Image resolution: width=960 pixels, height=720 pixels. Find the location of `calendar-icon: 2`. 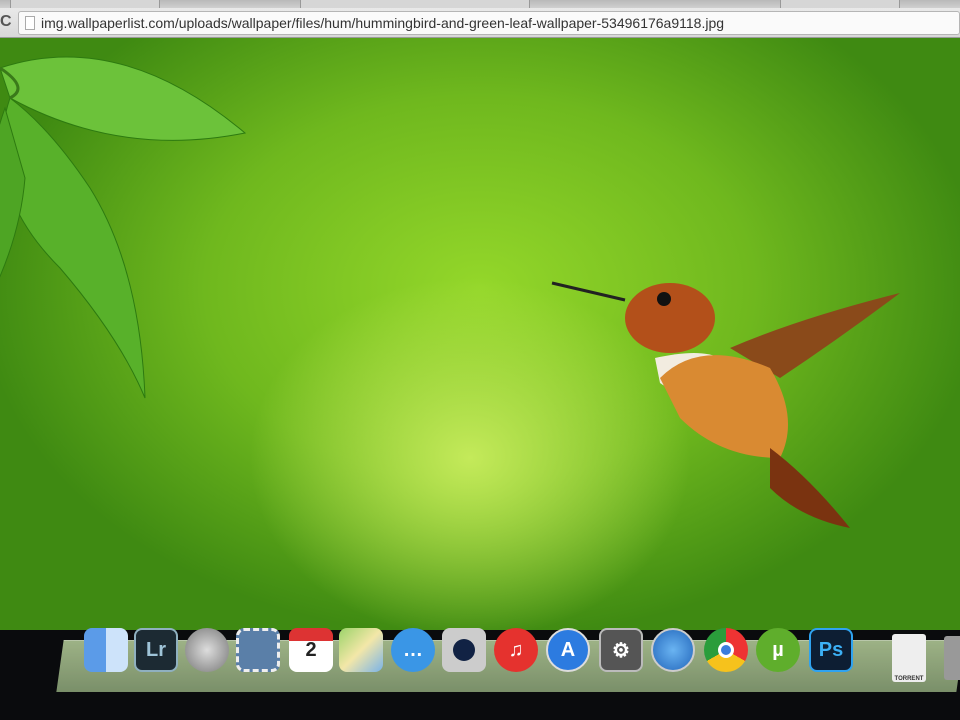

calendar-icon: 2 is located at coordinates (311, 649).